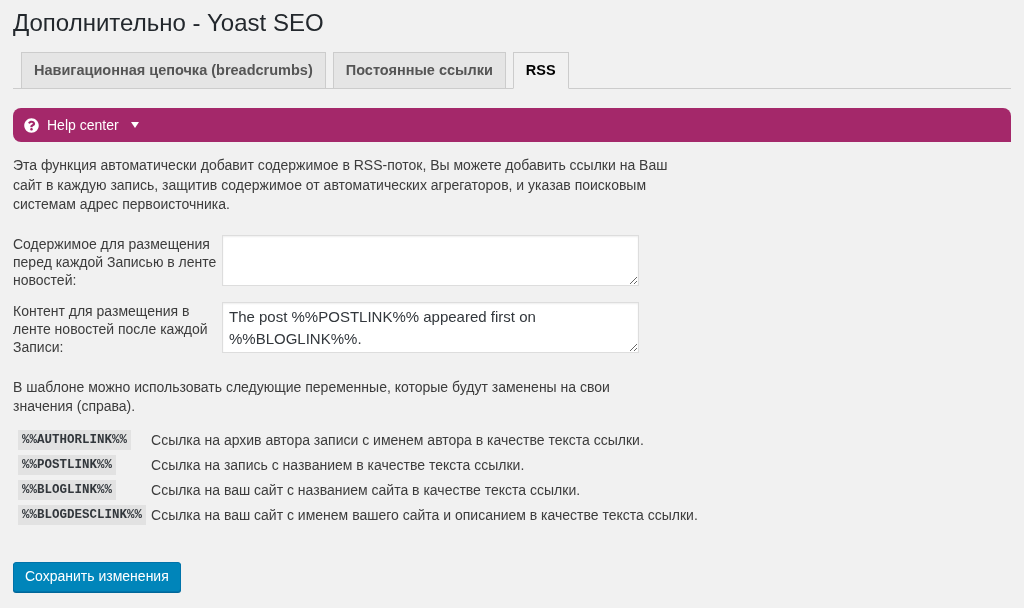 This screenshot has height=608, width=1024. I want to click on variable-description: Ссылка на ваш сайт с названием сайта в качестве текста ссылки., so click(366, 490).